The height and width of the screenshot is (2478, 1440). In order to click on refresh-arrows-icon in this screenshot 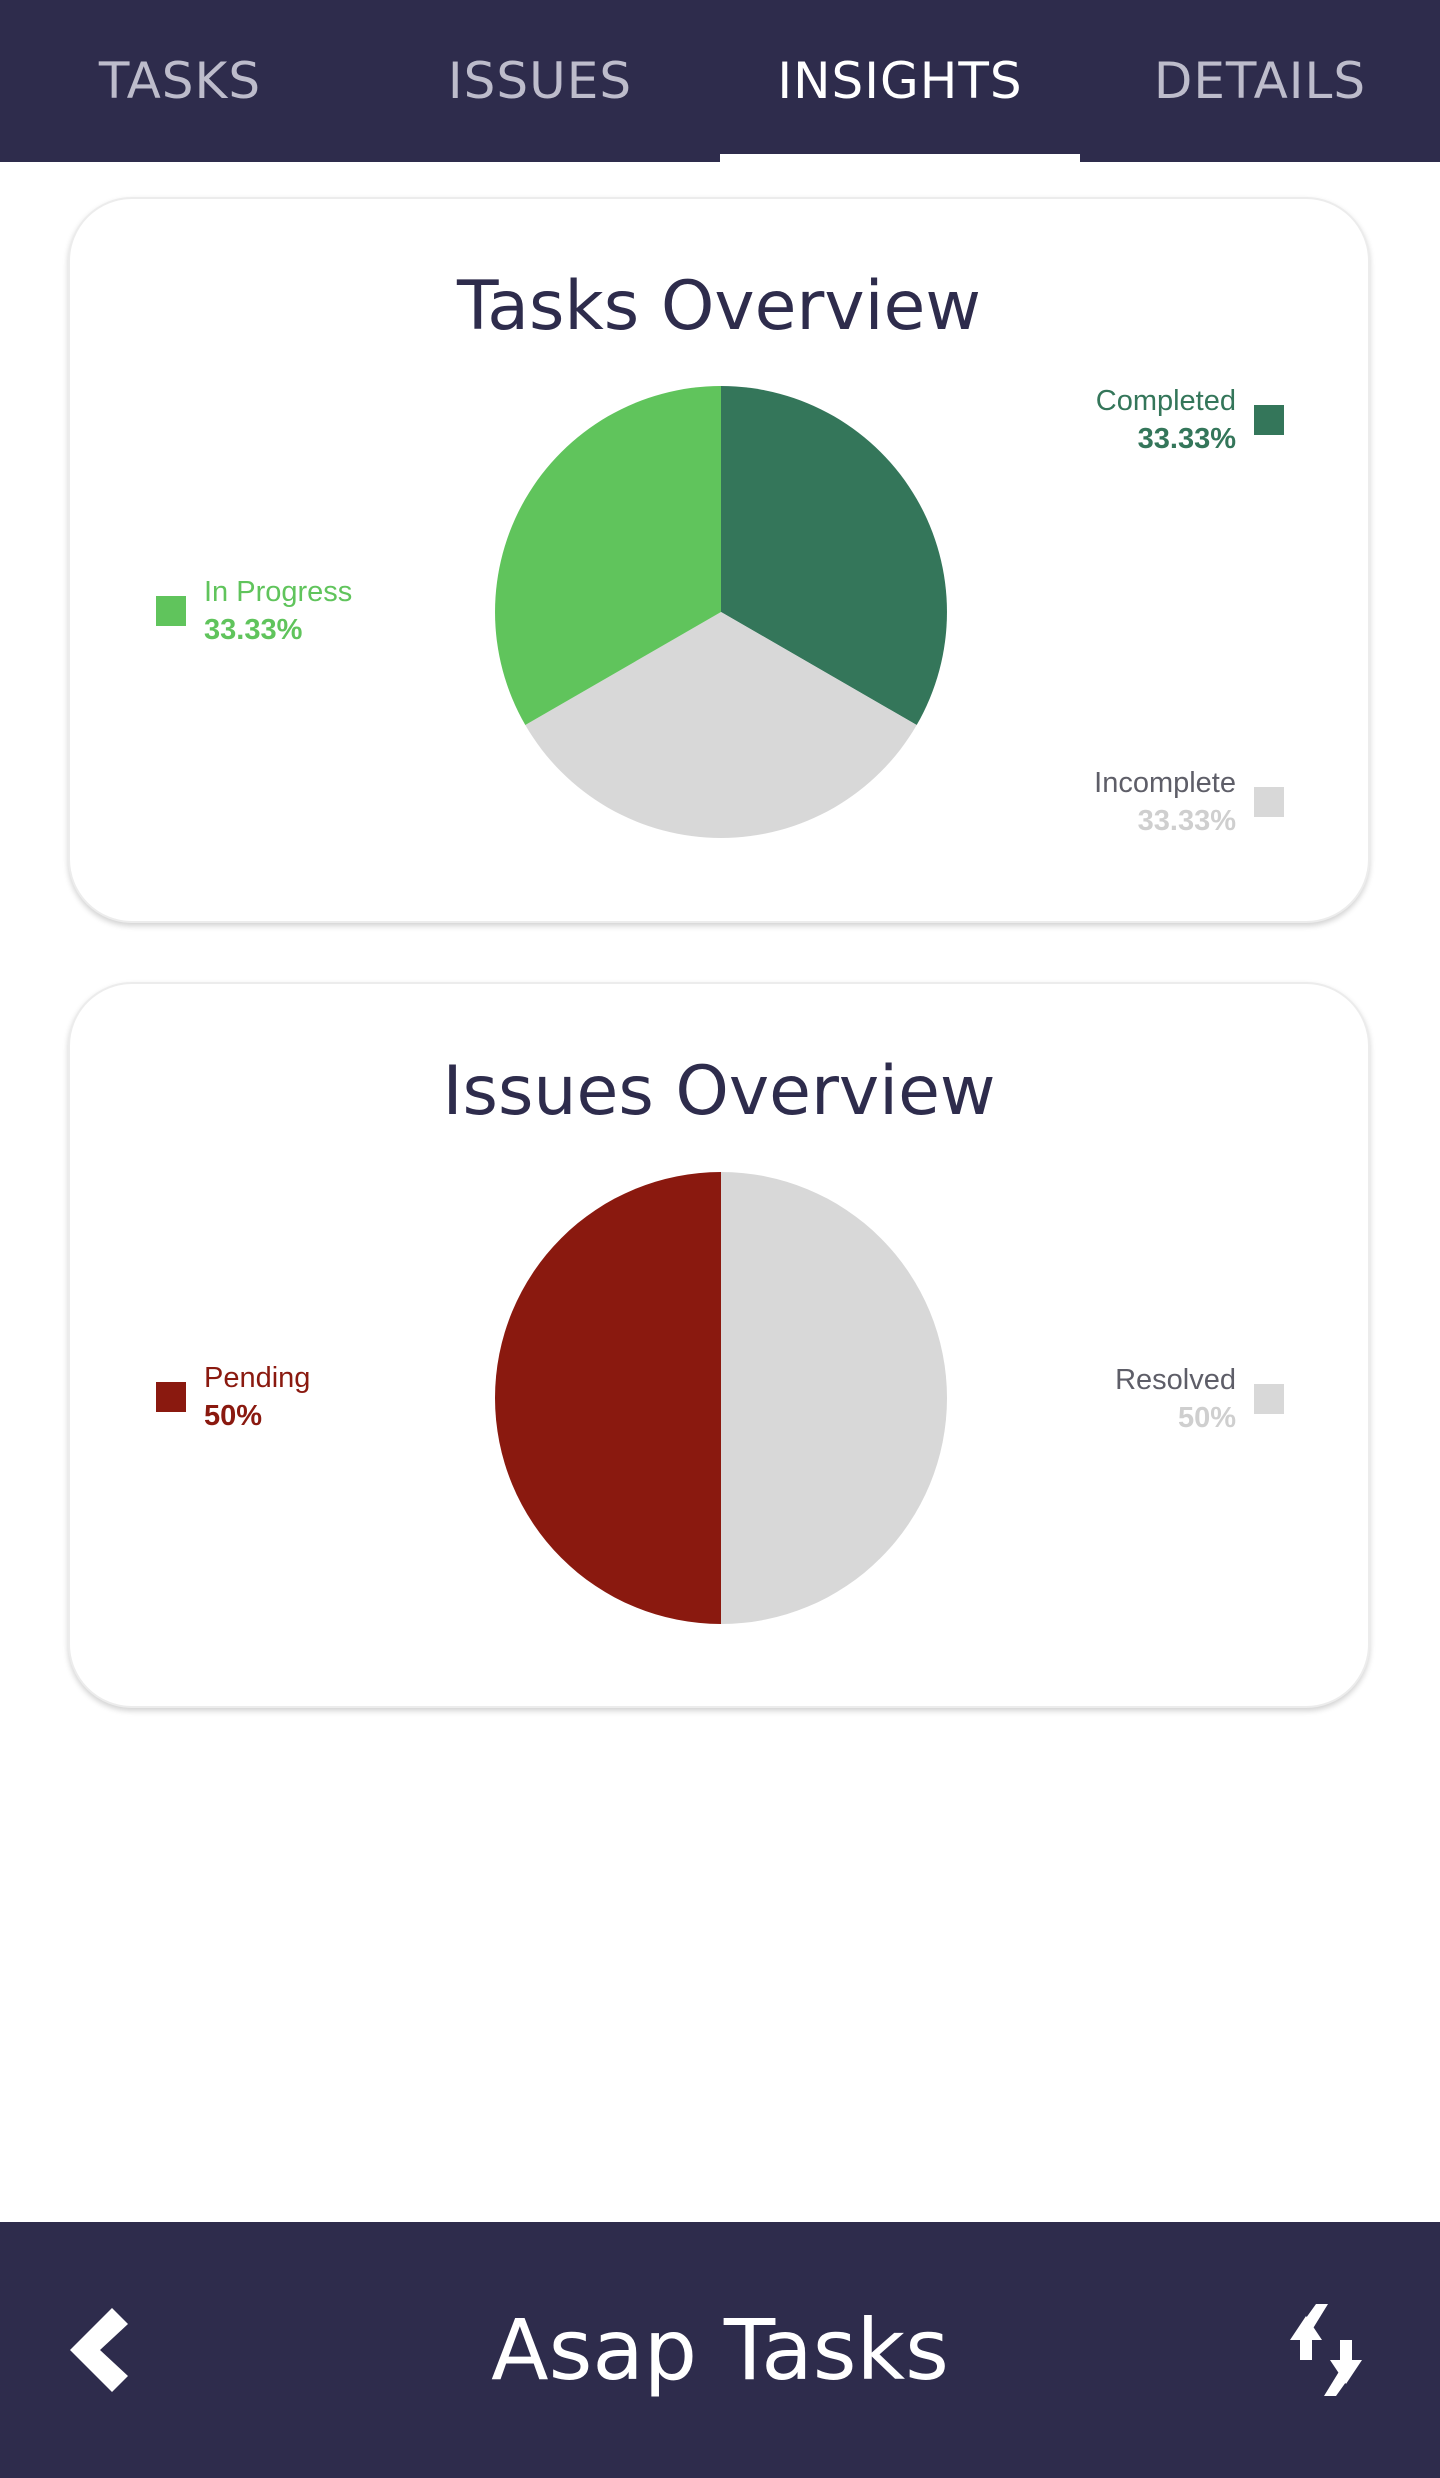, I will do `click(1326, 2350)`.